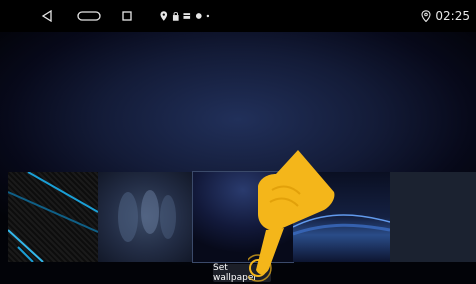 The width and height of the screenshot is (476, 284). I want to click on status-bar: 02:25, so click(238, 16).